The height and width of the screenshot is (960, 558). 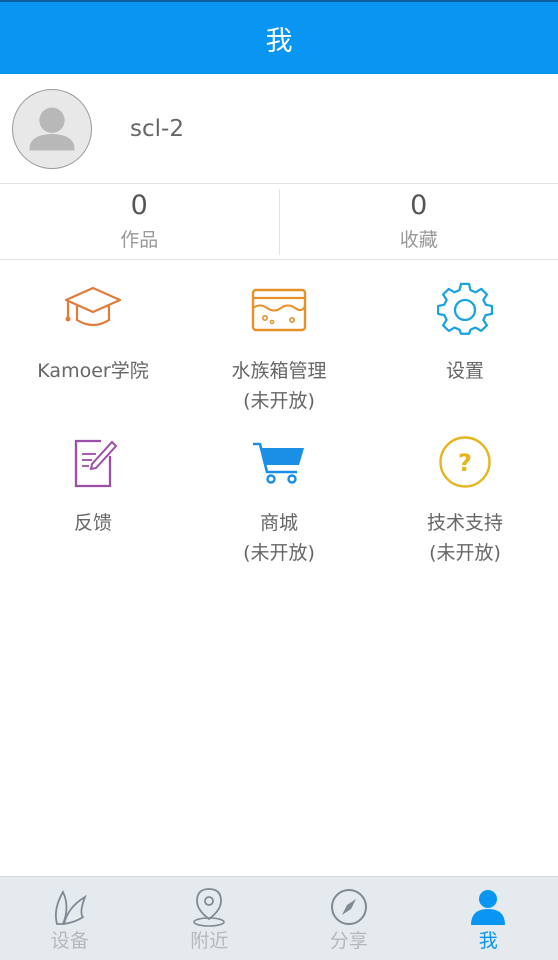 What do you see at coordinates (464, 538) in the screenshot?
I see `menu-label: 技术支持 (未开放)` at bounding box center [464, 538].